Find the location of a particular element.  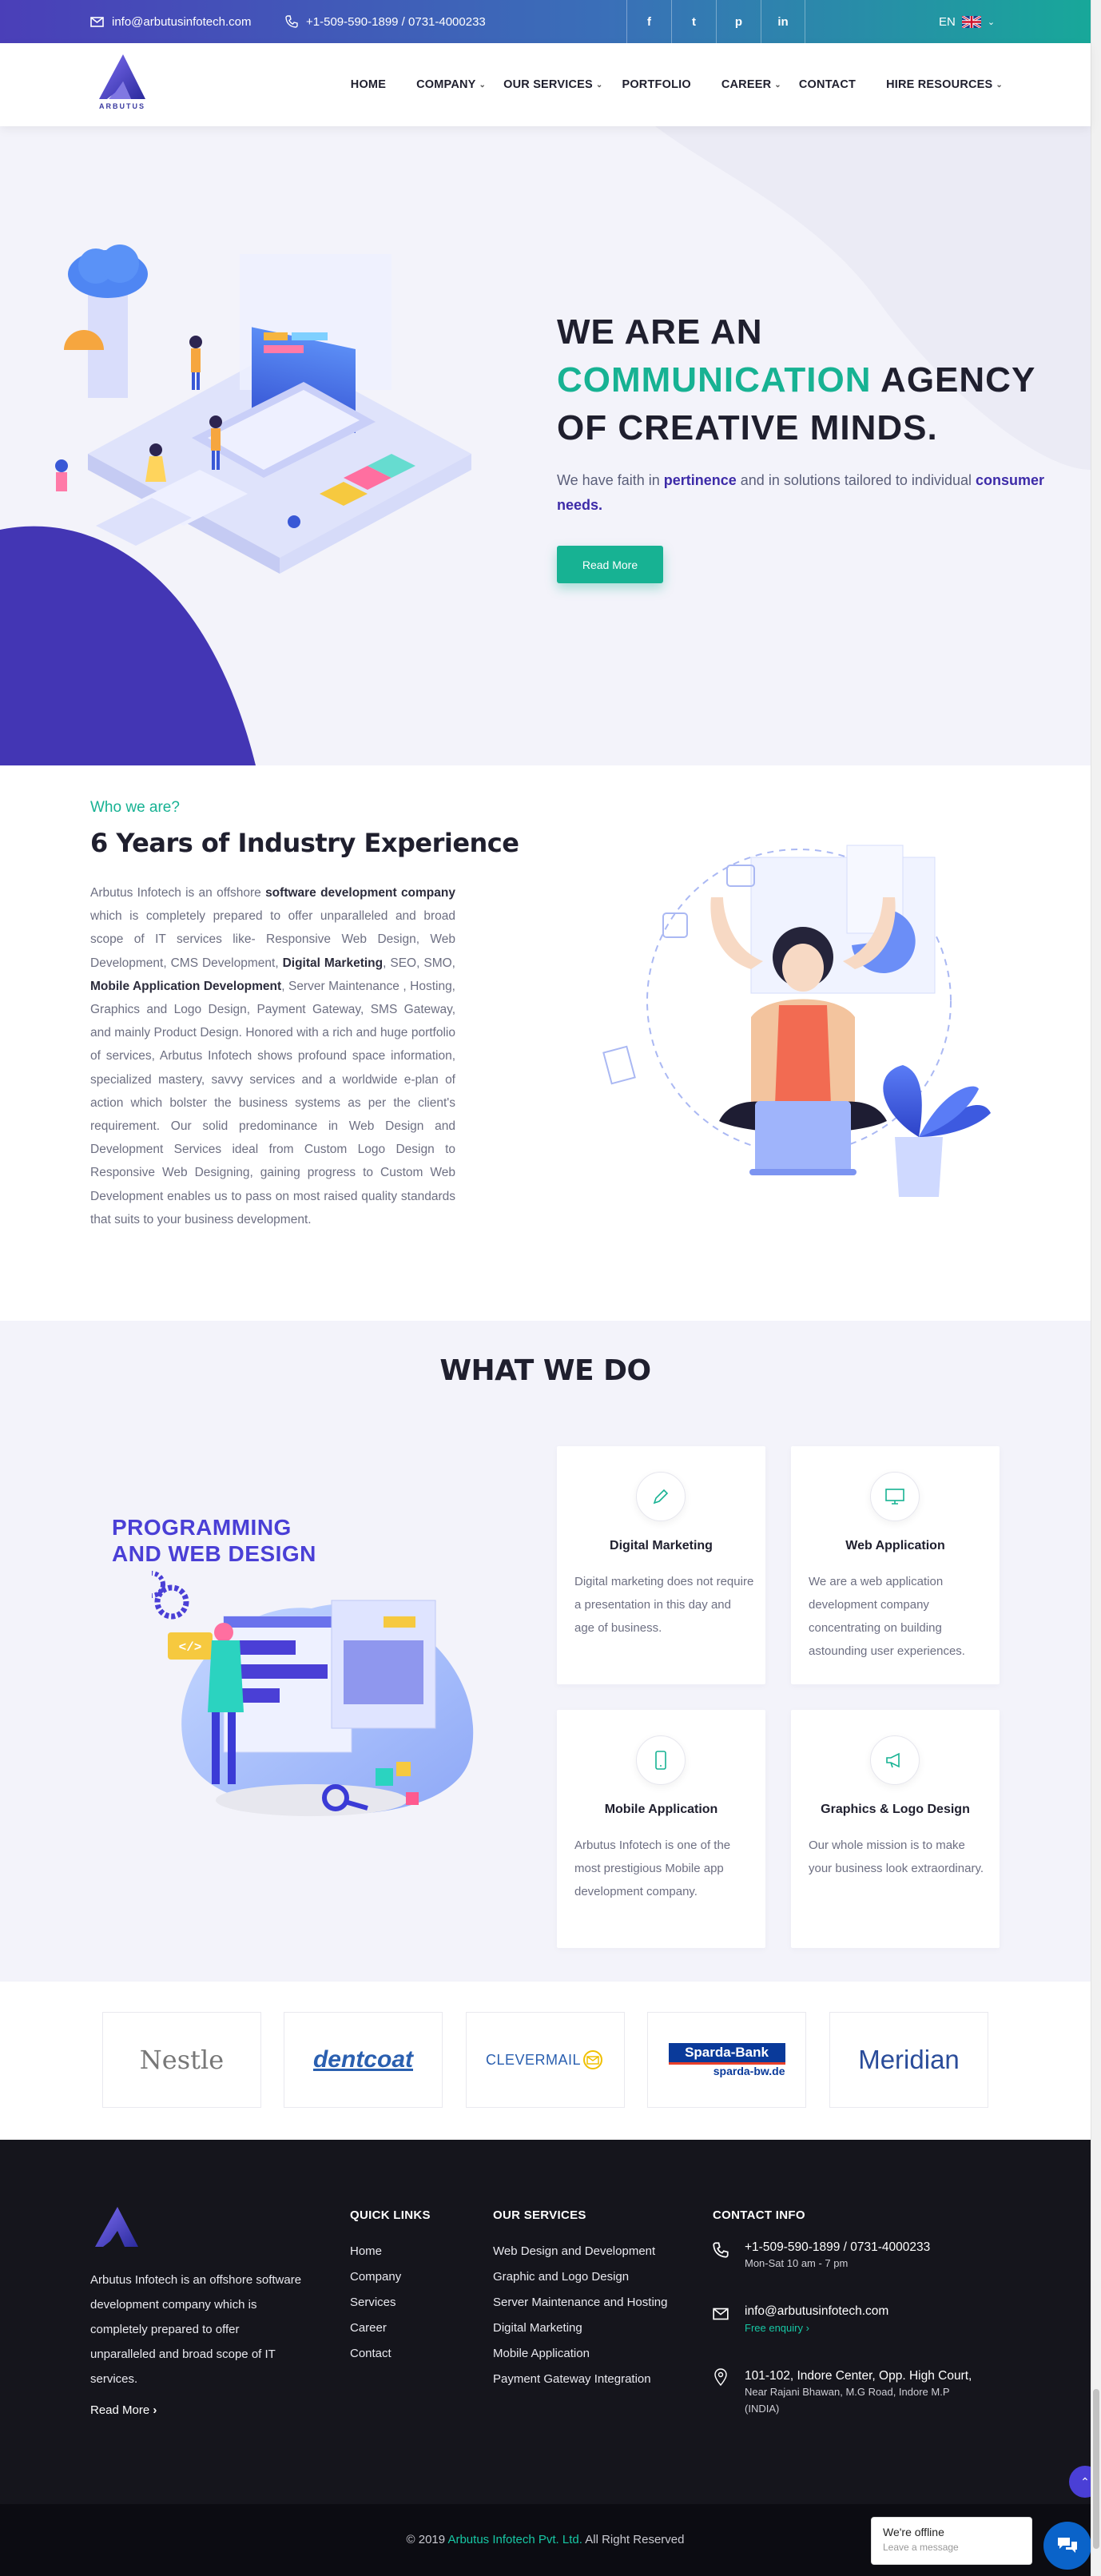

nav-portfolio: PORTFOLIO is located at coordinates (656, 84).